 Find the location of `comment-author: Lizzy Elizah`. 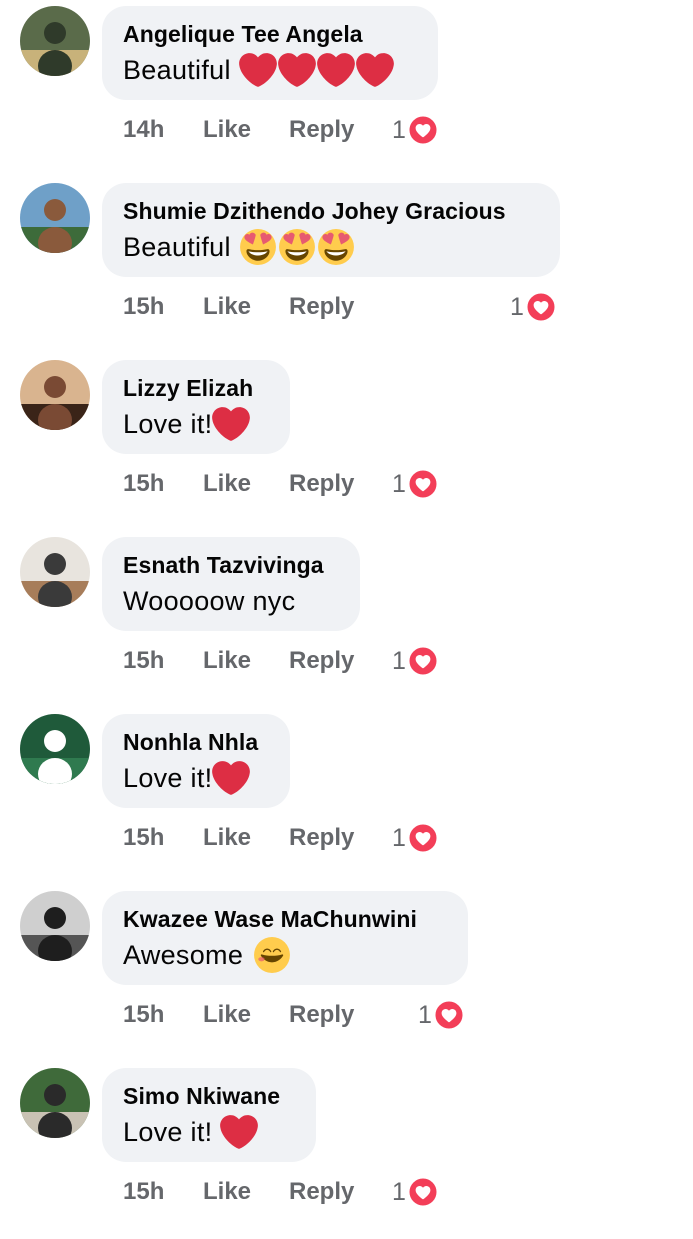

comment-author: Lizzy Elizah is located at coordinates (195, 388).